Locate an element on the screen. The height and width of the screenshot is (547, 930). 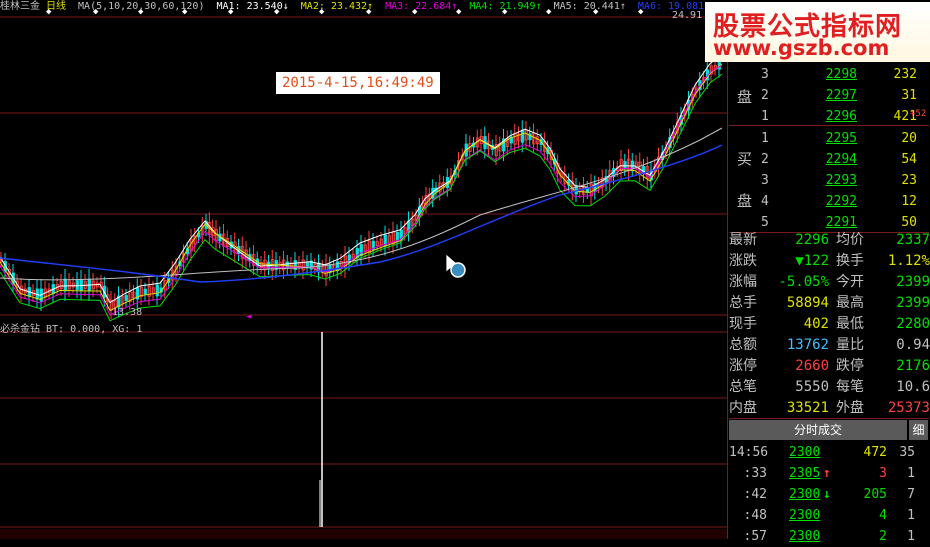
quote-row: 现手 402 最低 2280 is located at coordinates (828, 324).